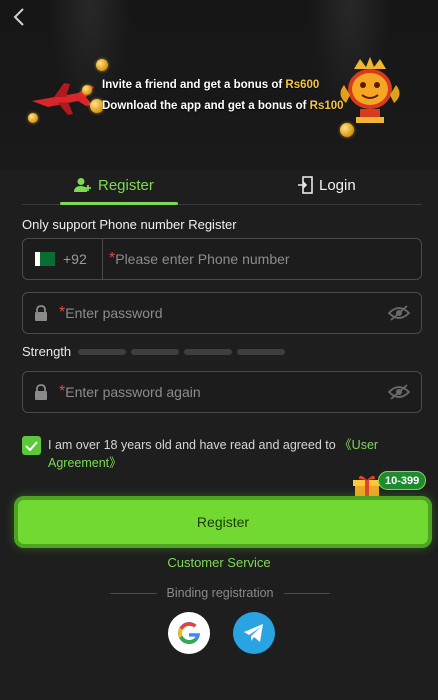 The height and width of the screenshot is (700, 438). I want to click on promo-badge: 10-399, so click(402, 480).